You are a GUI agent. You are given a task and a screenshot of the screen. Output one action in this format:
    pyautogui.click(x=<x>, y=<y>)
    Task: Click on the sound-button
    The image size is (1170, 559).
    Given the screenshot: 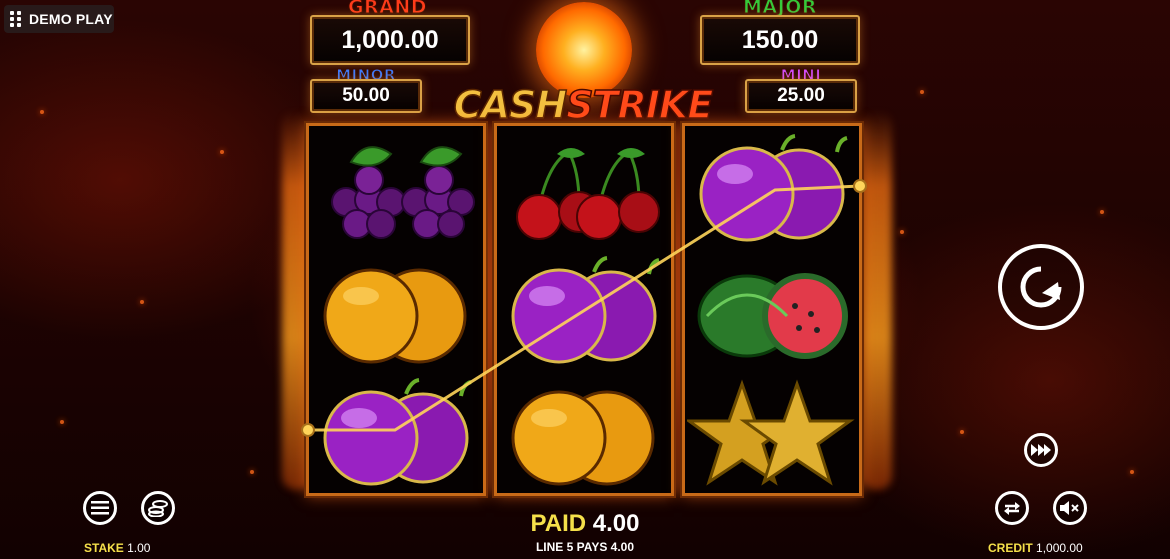 What is the action you would take?
    pyautogui.click(x=1070, y=508)
    